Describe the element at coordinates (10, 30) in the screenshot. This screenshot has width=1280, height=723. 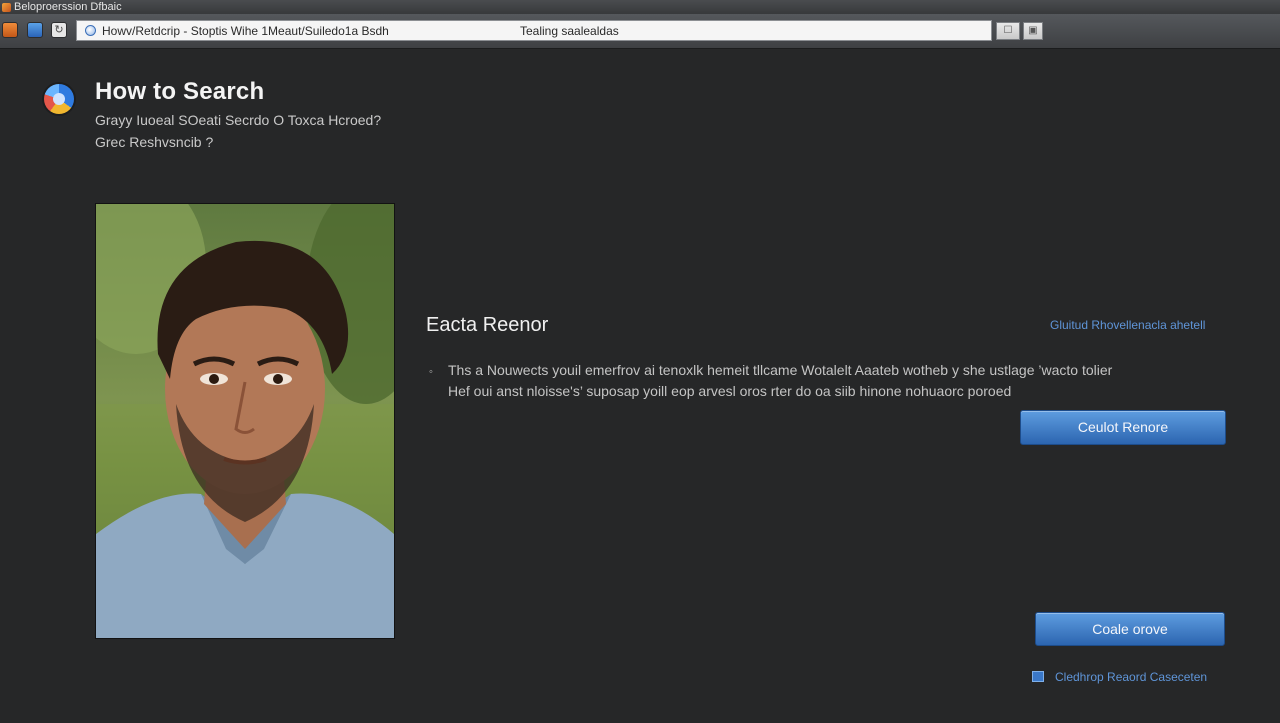
I see `home-icon` at that location.